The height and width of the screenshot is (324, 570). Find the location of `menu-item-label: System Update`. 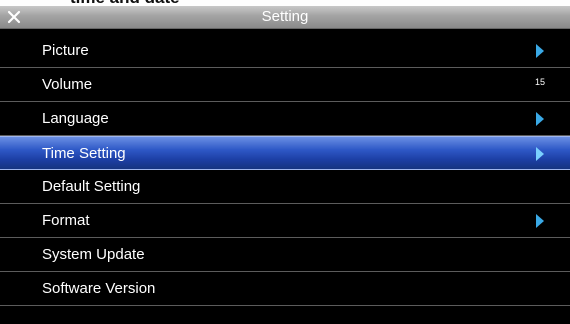

menu-item-label: System Update is located at coordinates (93, 254).